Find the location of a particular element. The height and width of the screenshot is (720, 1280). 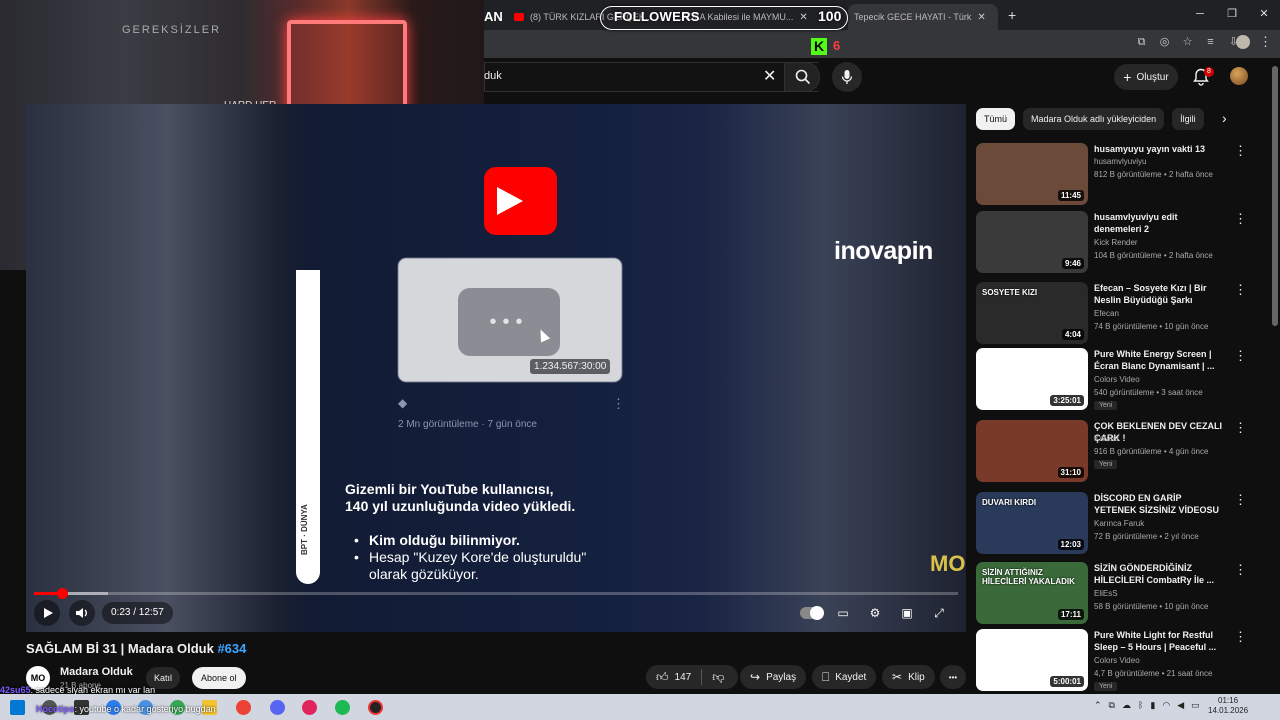

reading-list-icon: ≡ is located at coordinates (1210, 42).